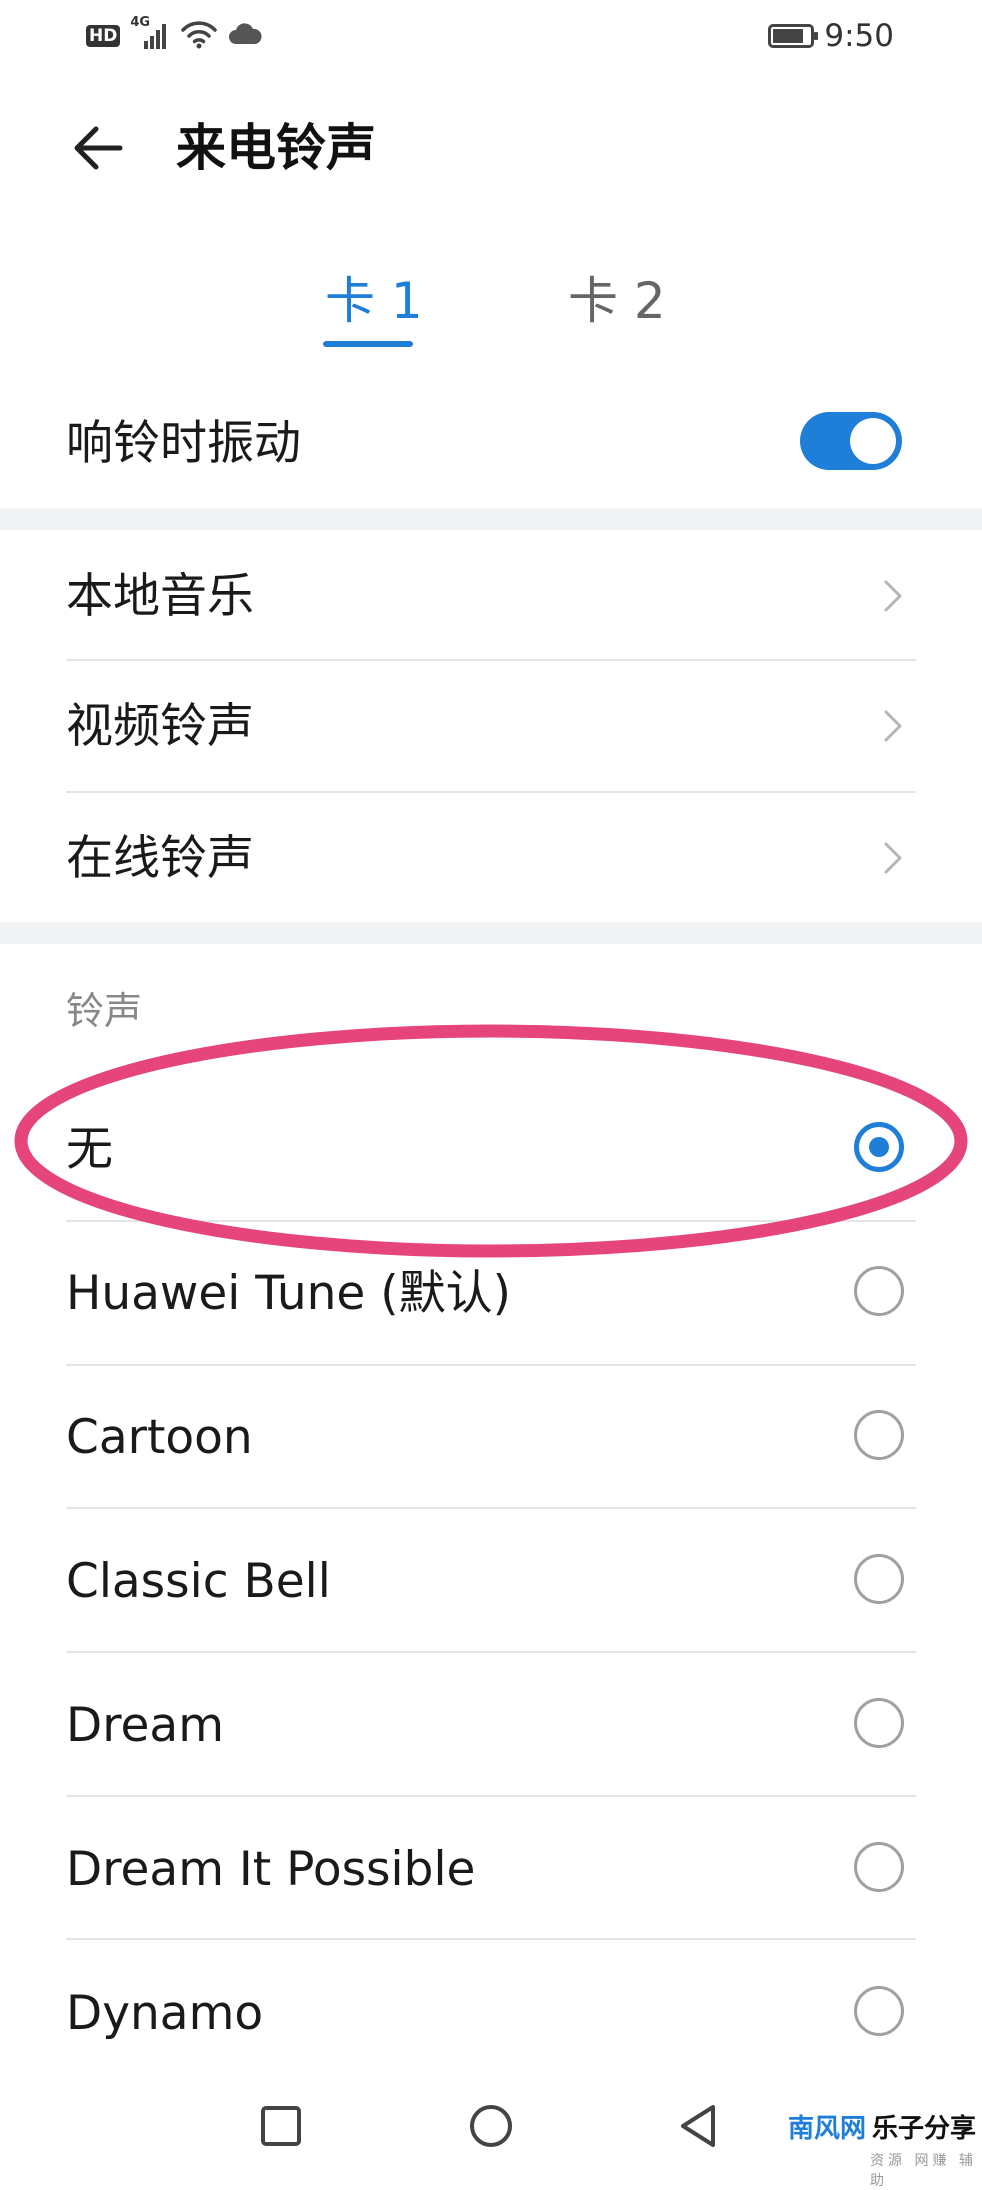 Image resolution: width=982 pixels, height=2190 pixels. Describe the element at coordinates (150, 33) in the screenshot. I see `signal-icon: 4G` at that location.